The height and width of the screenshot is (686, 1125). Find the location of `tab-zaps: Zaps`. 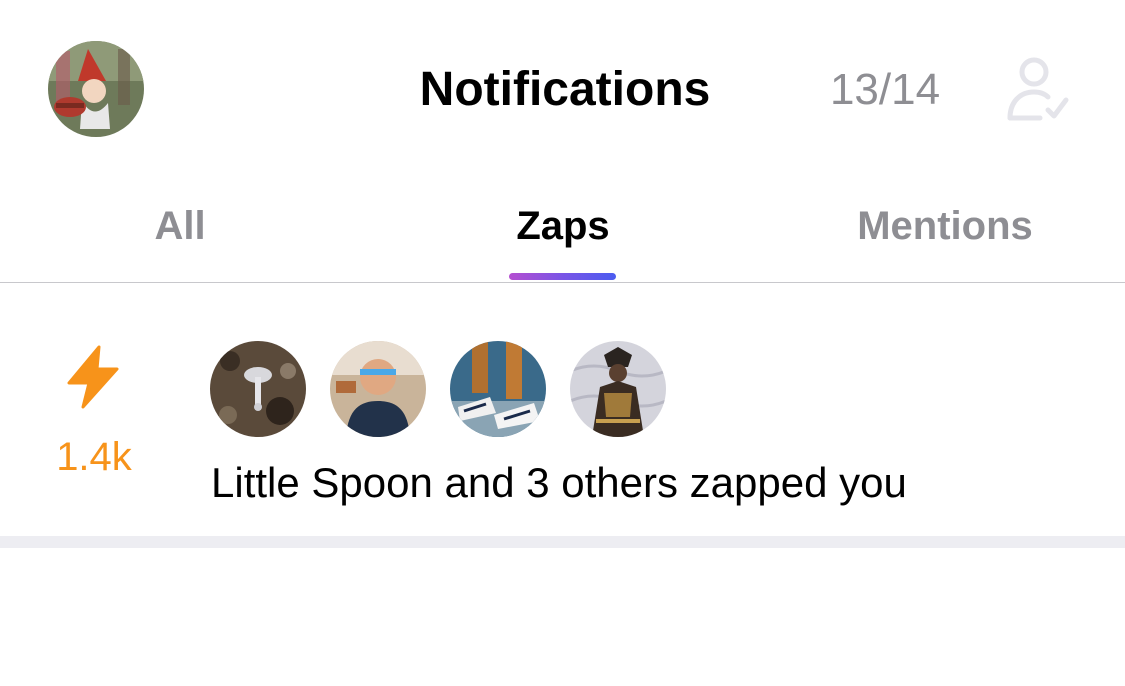

tab-zaps: Zaps is located at coordinates (563, 226).